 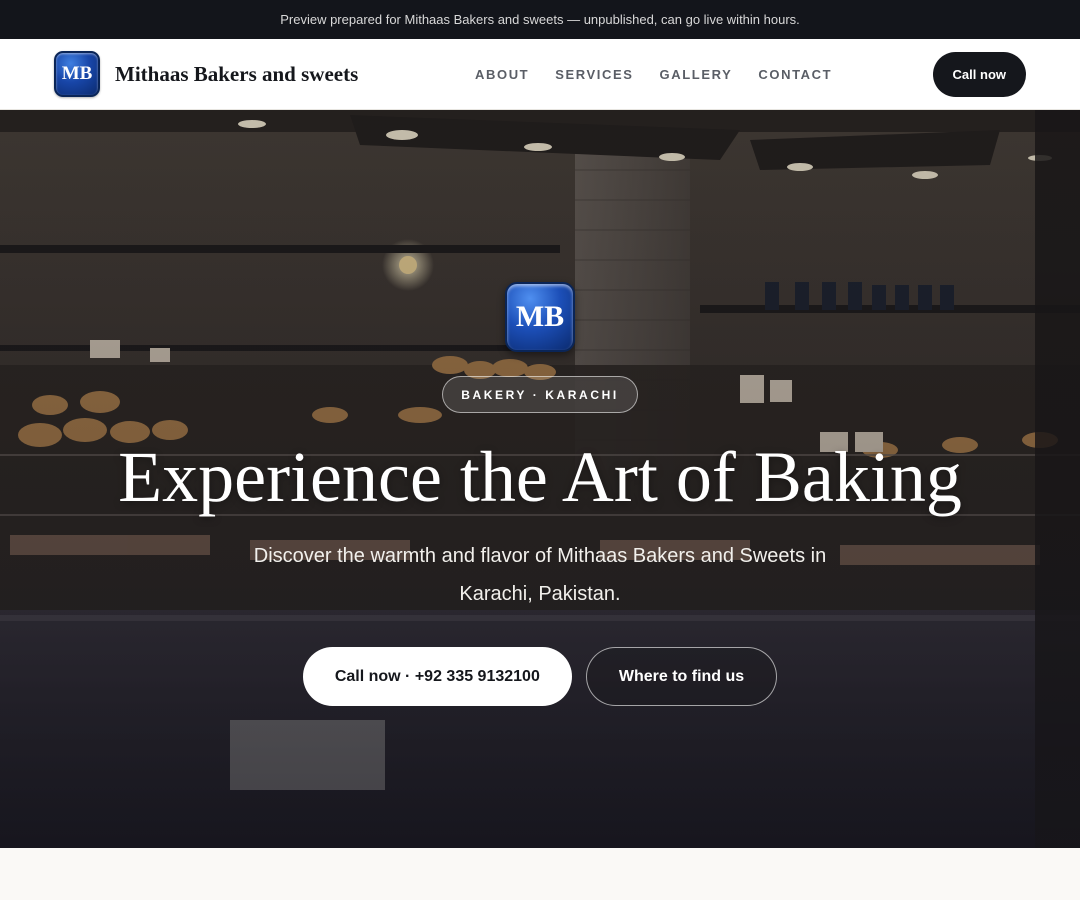 I want to click on nav-gallery: GALLERY, so click(x=696, y=74).